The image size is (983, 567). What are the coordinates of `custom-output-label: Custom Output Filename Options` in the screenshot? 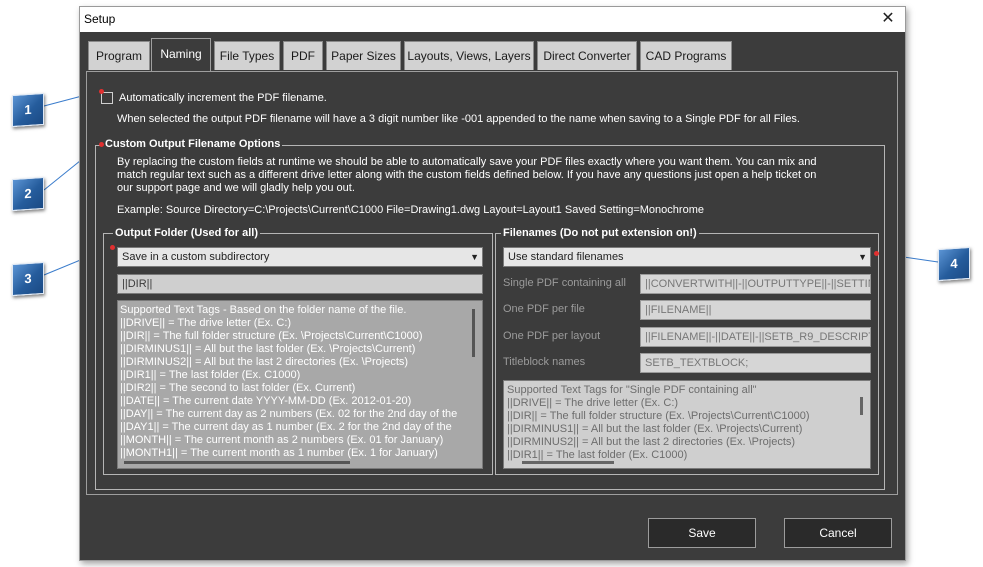 It's located at (193, 144).